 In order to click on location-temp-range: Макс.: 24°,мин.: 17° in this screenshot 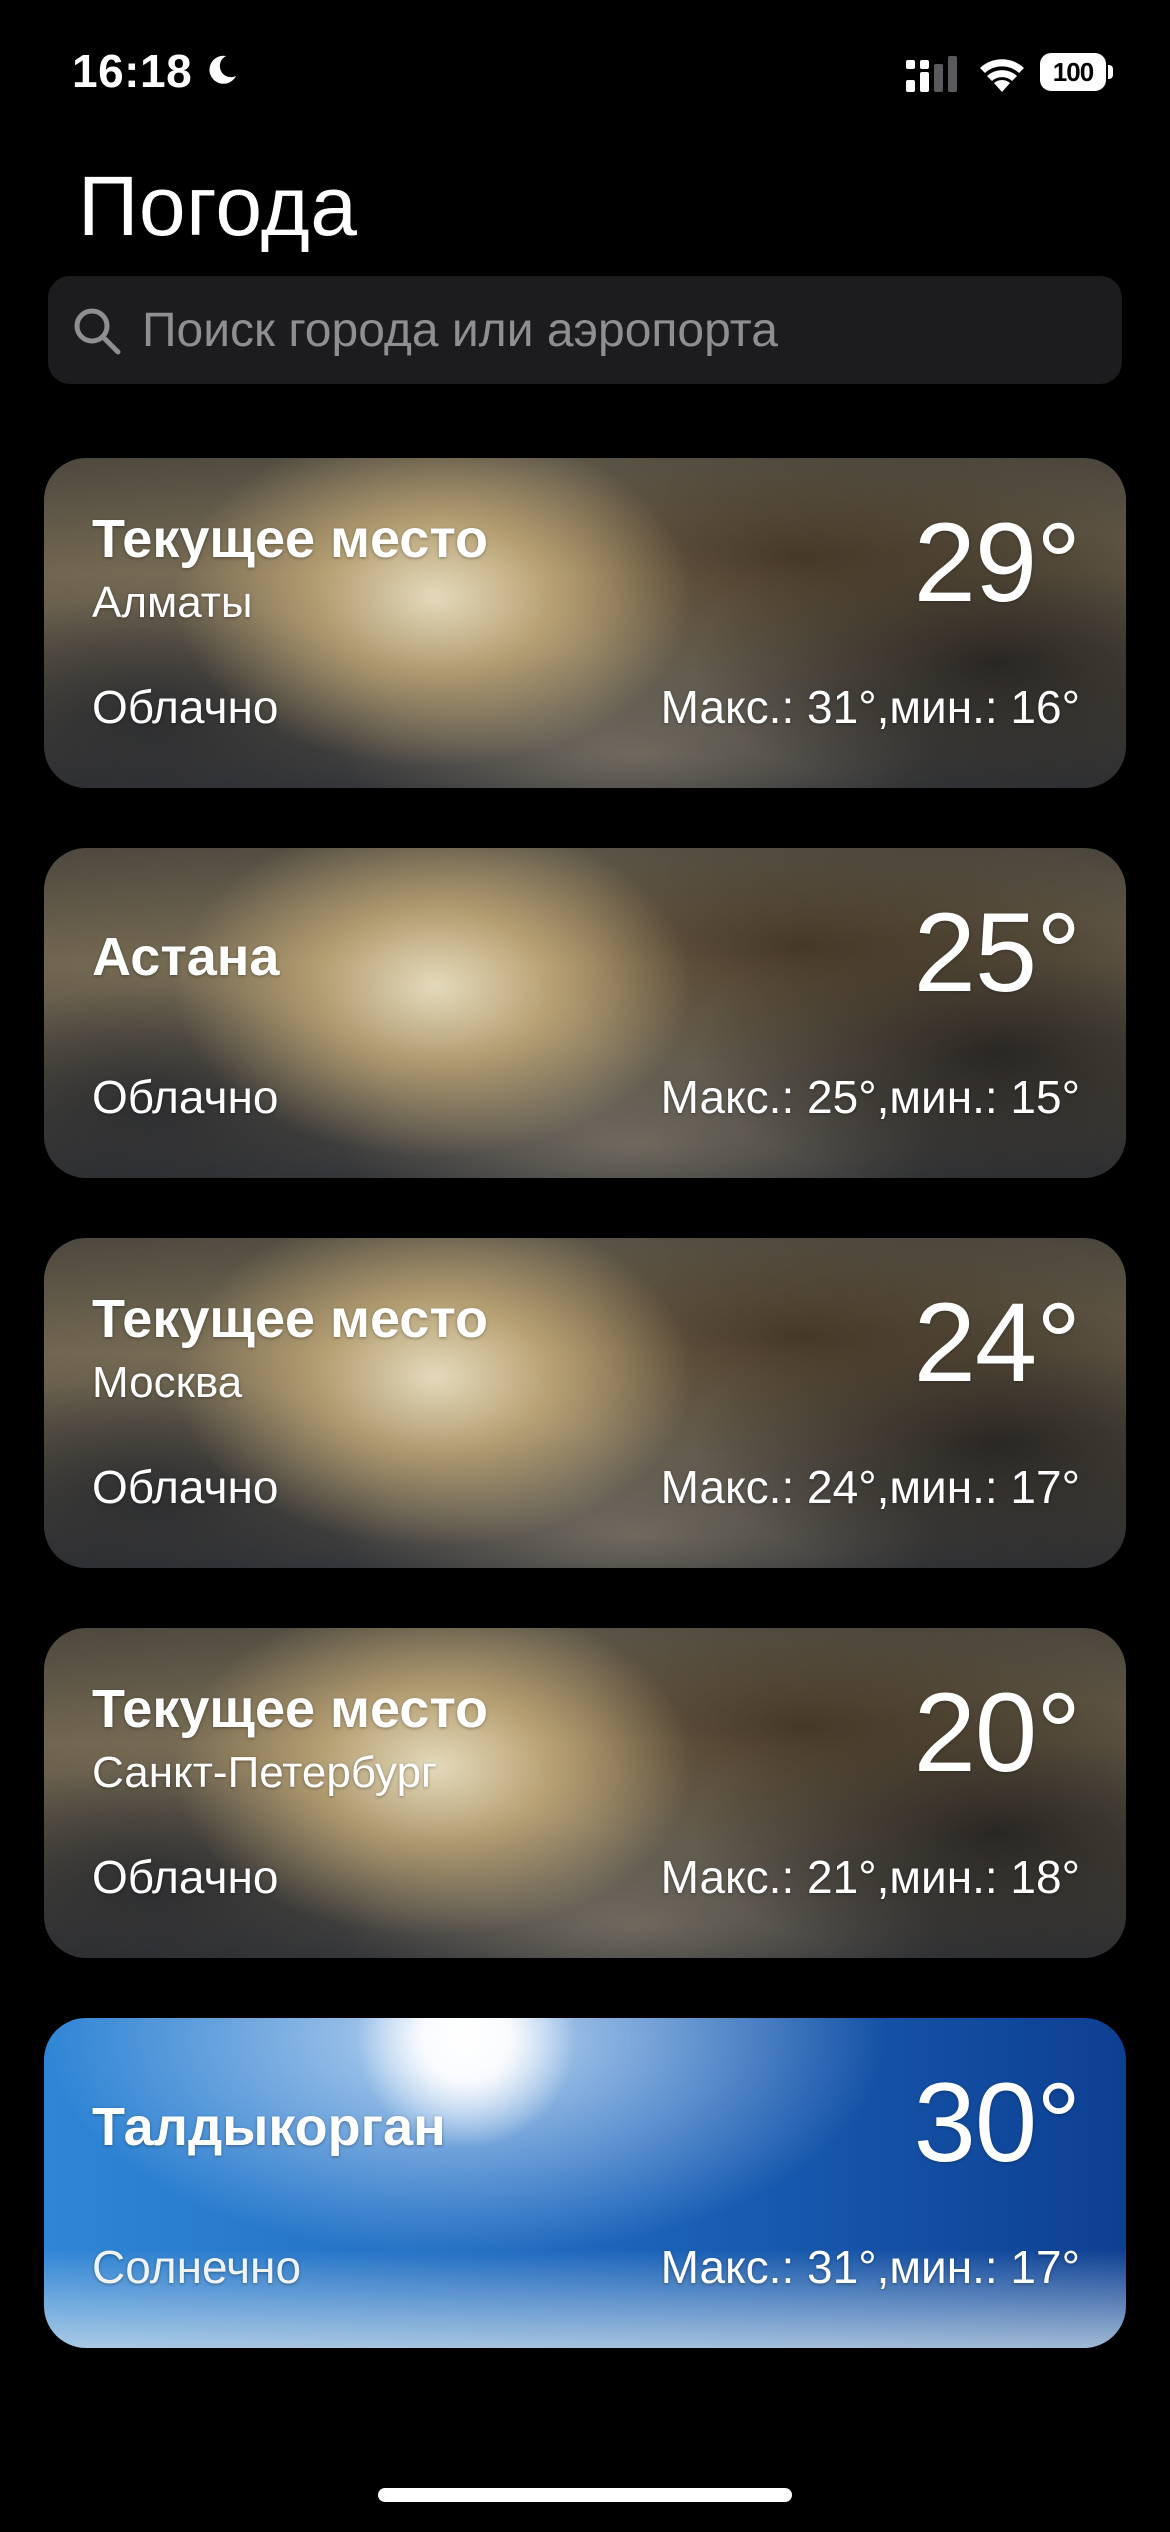, I will do `click(870, 1487)`.